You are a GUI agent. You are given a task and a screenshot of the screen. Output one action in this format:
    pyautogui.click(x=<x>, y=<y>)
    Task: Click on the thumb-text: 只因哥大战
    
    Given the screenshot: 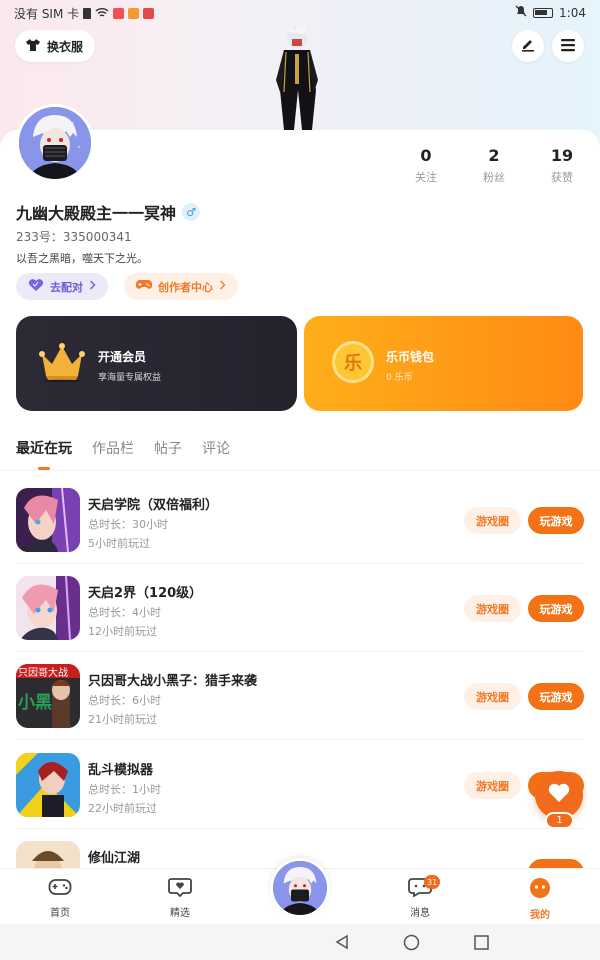 What is the action you would take?
    pyautogui.click(x=43, y=672)
    